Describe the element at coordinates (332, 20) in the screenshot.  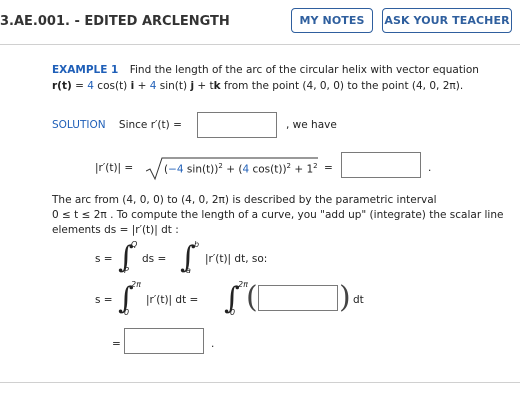
I see `my-notes-button: MY NOTES` at that location.